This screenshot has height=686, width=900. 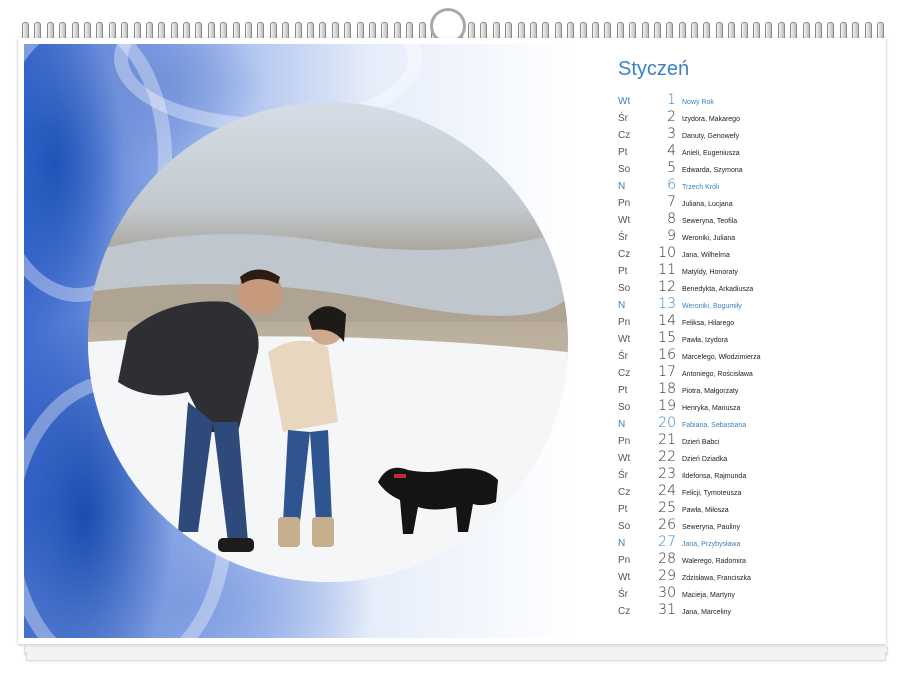 I want to click on day-row: Wt 15 Pawła, Izydora, so click(x=749, y=338).